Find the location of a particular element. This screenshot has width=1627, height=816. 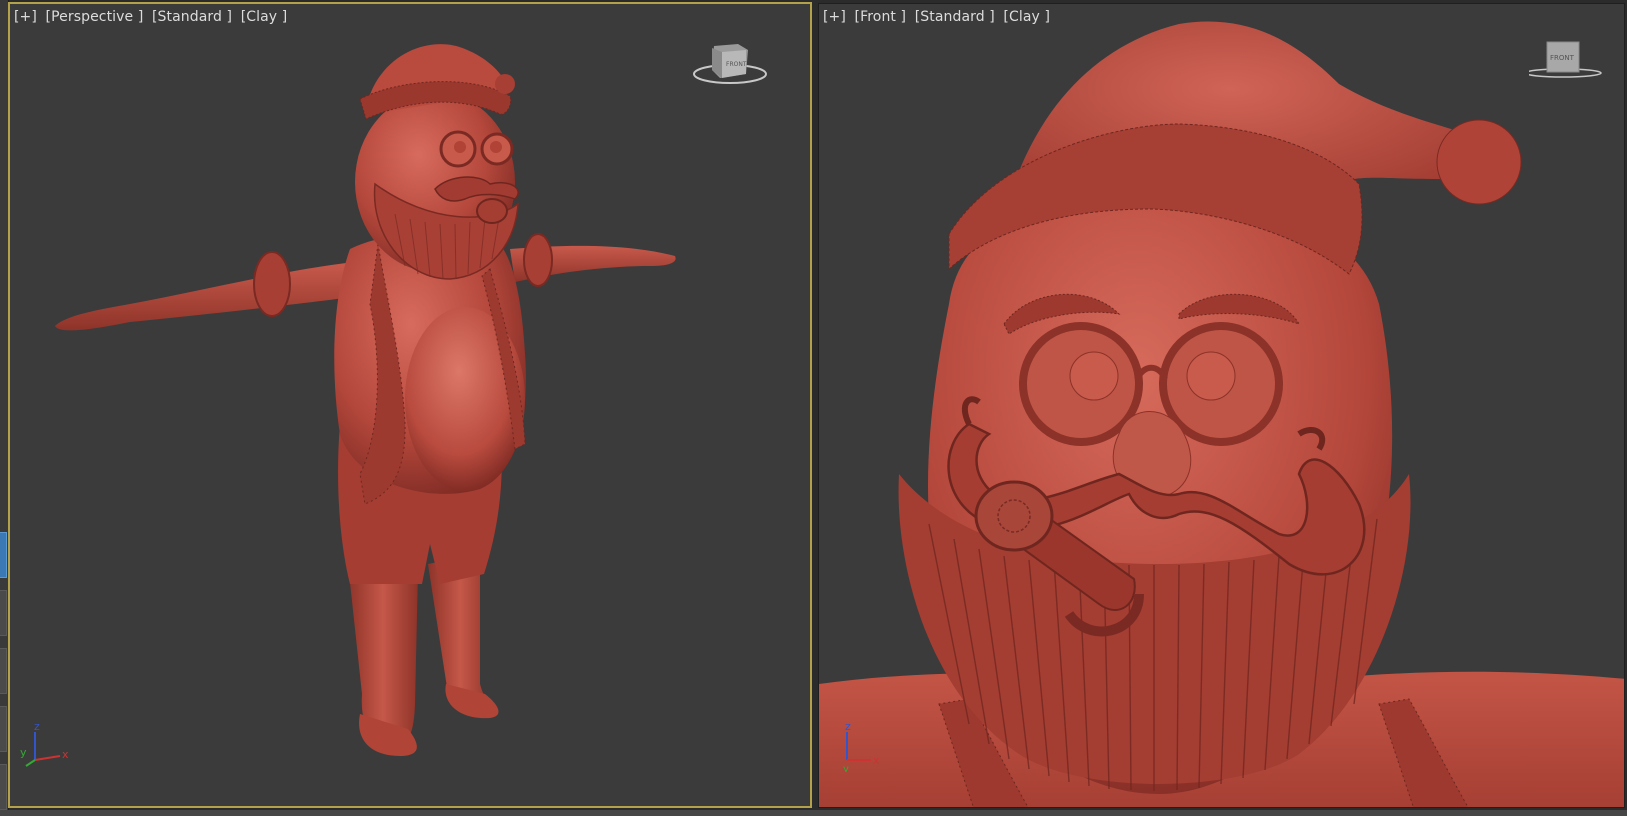

left-arm is located at coordinates (207, 296).